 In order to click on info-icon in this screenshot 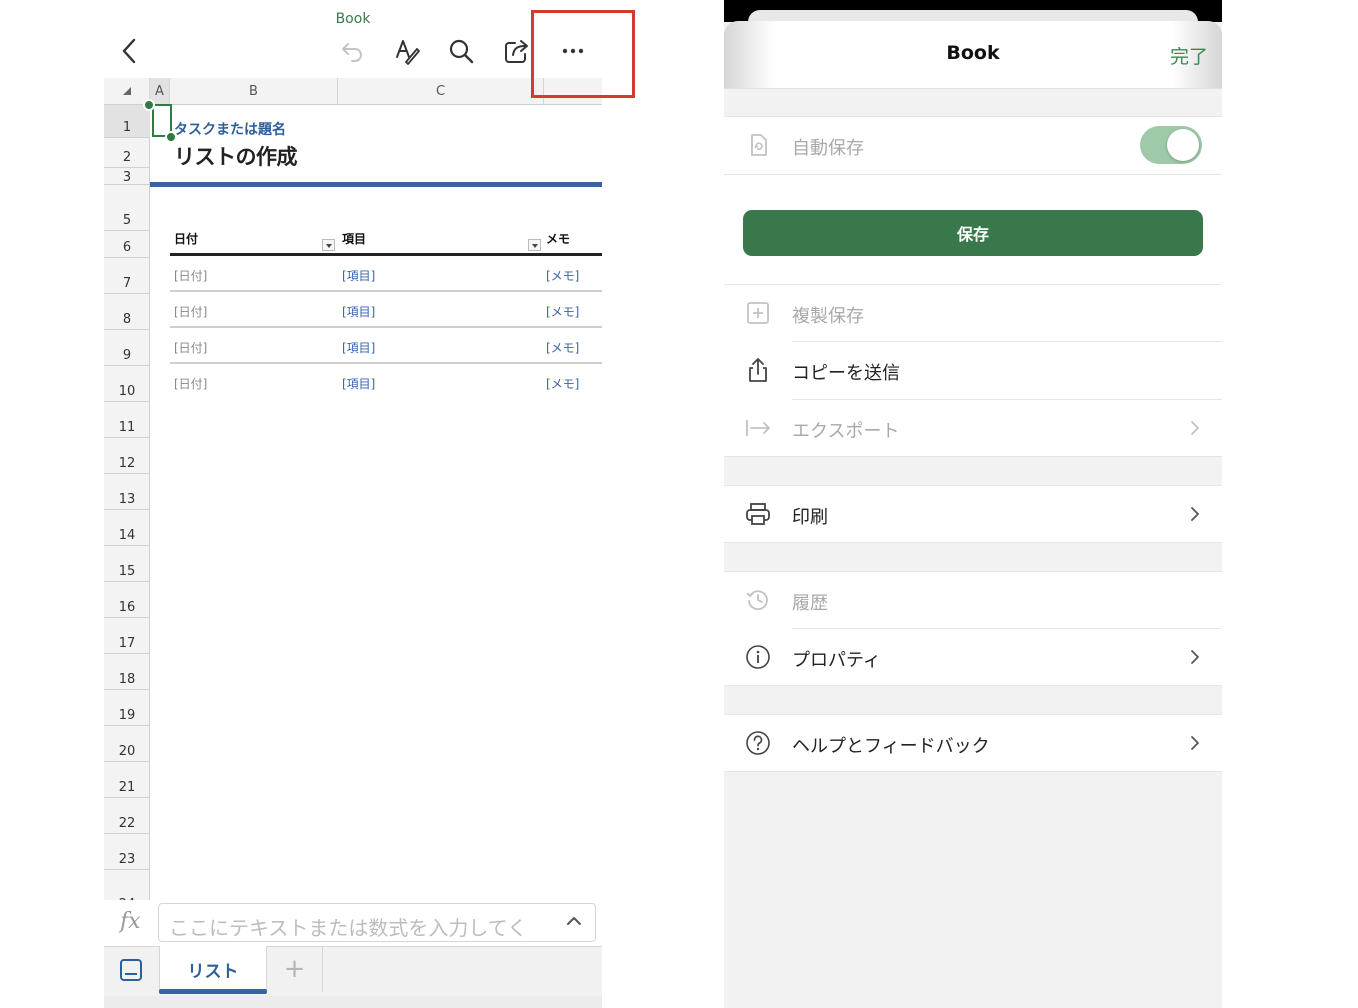, I will do `click(758, 657)`.